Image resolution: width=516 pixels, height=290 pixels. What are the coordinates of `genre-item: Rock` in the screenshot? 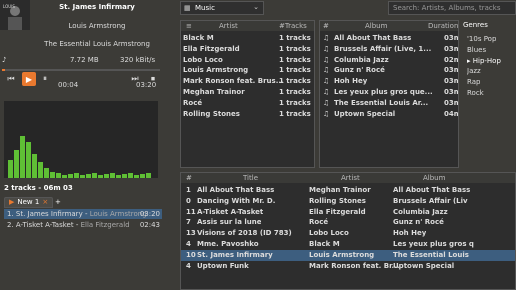 It's located at (475, 93).